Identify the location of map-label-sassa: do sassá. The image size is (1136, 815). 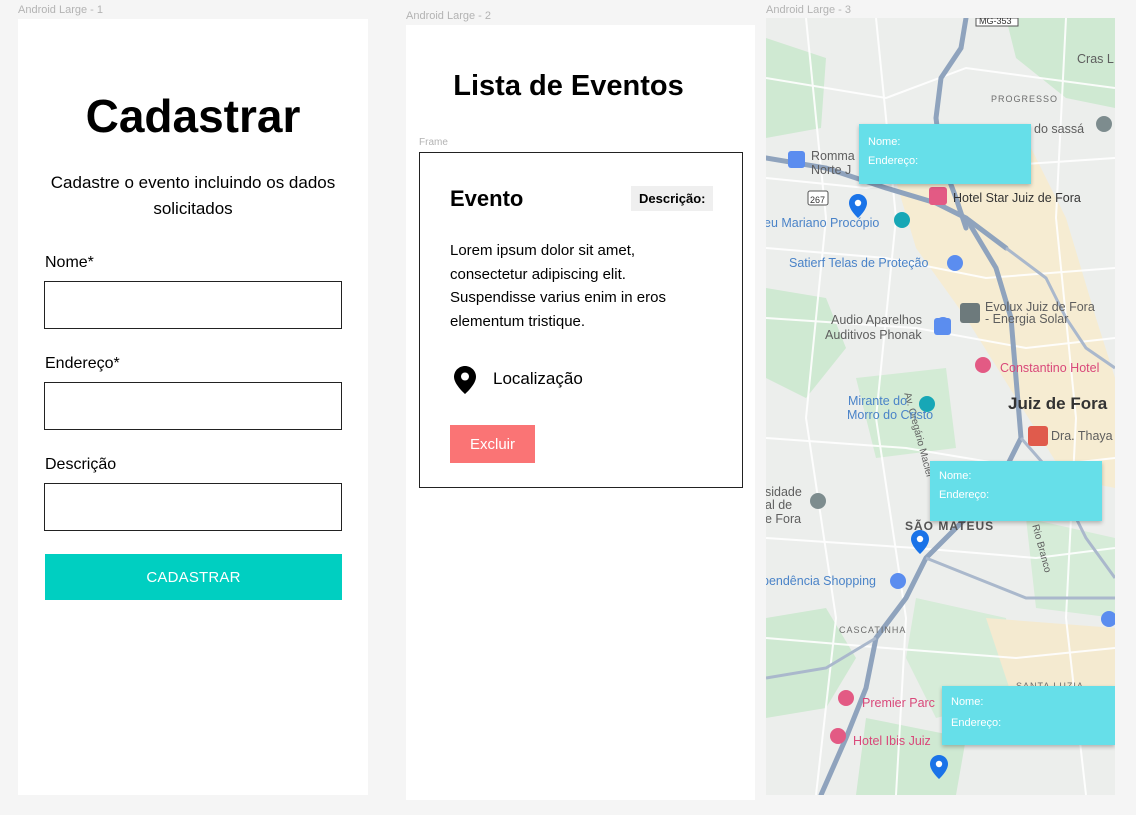
(1059, 129).